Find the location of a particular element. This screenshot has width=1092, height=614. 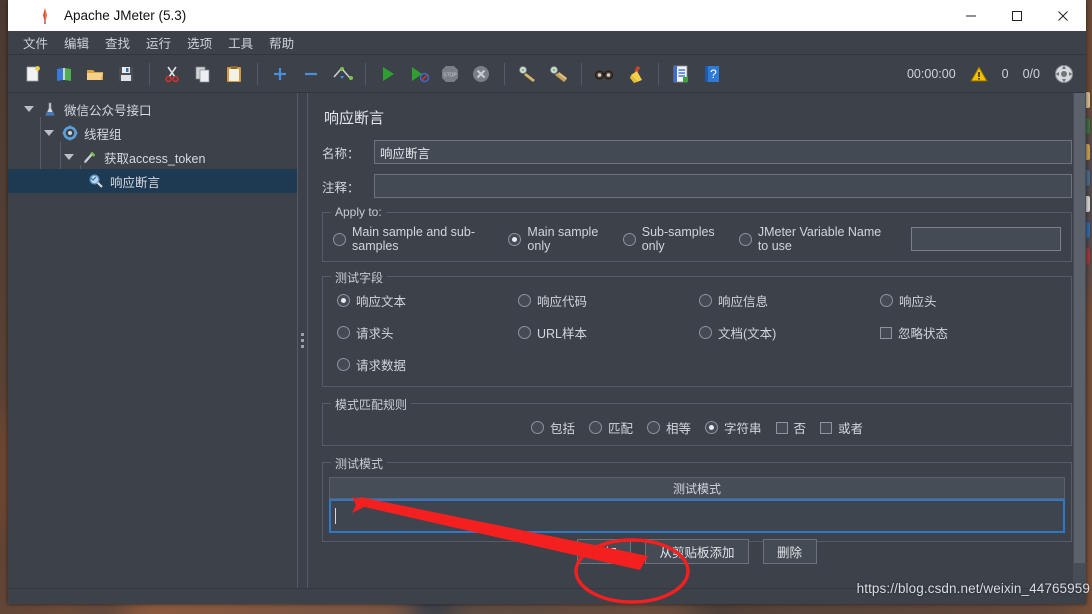

clear-icon is located at coordinates (527, 74).